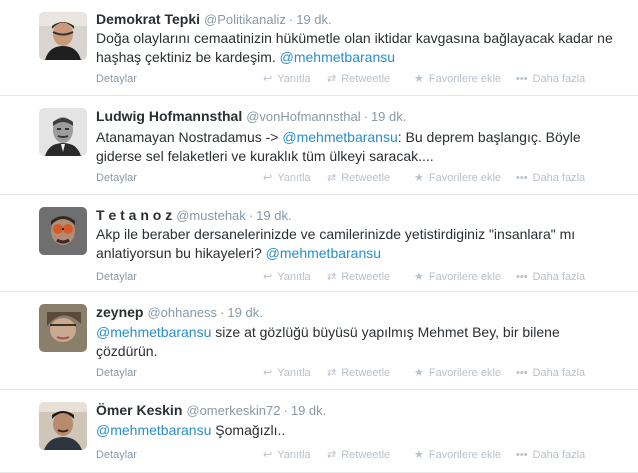 The image size is (638, 473). Describe the element at coordinates (356, 430) in the screenshot. I see `tweet-text: @mehmetbaransu Şomağızlı..` at that location.